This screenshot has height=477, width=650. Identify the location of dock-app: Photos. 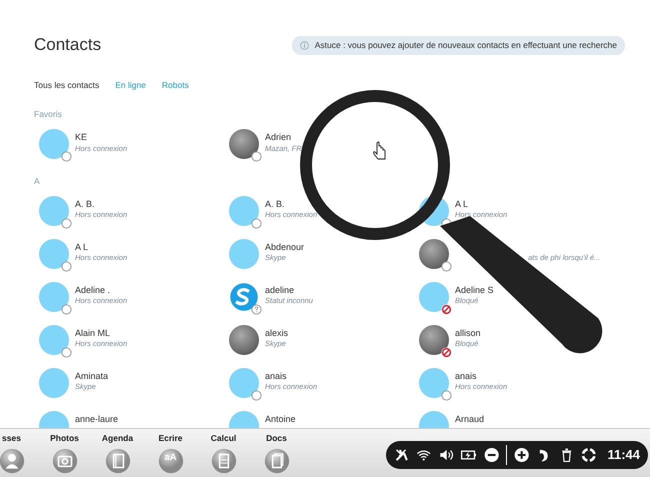
(64, 452).